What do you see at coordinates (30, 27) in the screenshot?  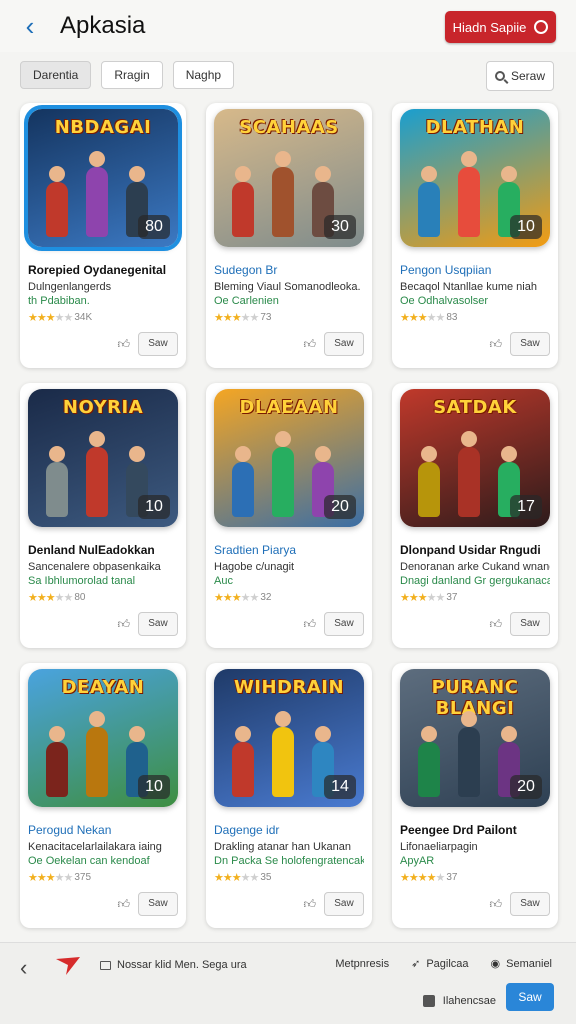 I see `back-button: ‹` at bounding box center [30, 27].